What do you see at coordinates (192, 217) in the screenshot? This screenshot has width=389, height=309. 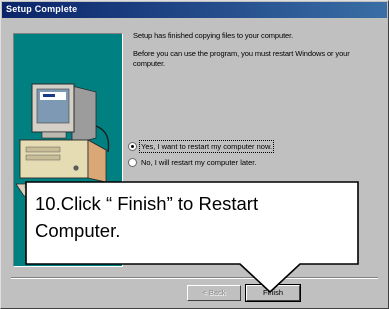 I see `callout-instruction-text: 10.Click “ Finish” to Restart Computer.` at bounding box center [192, 217].